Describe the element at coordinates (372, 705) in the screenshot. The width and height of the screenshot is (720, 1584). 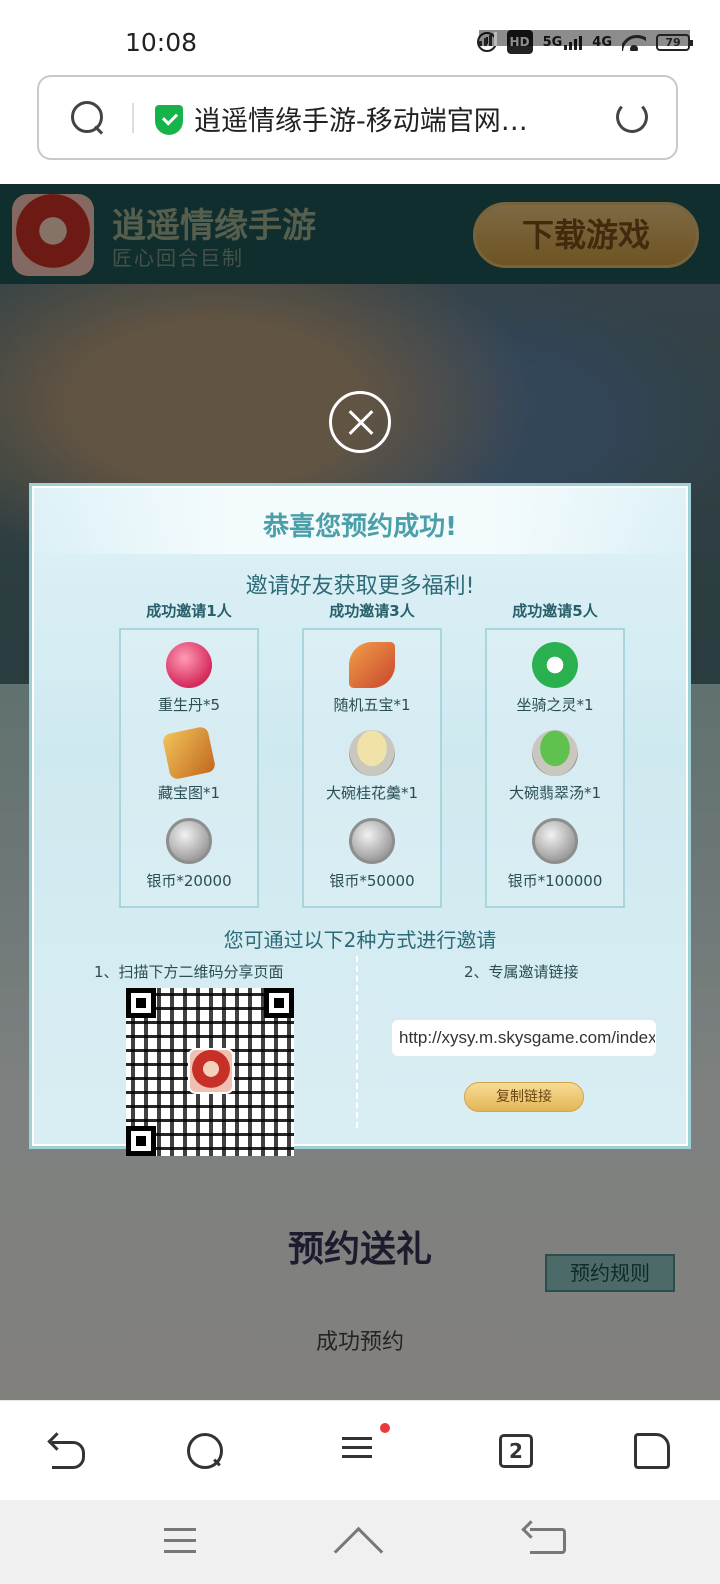
I see `reward-label: 随机五宝*1` at that location.